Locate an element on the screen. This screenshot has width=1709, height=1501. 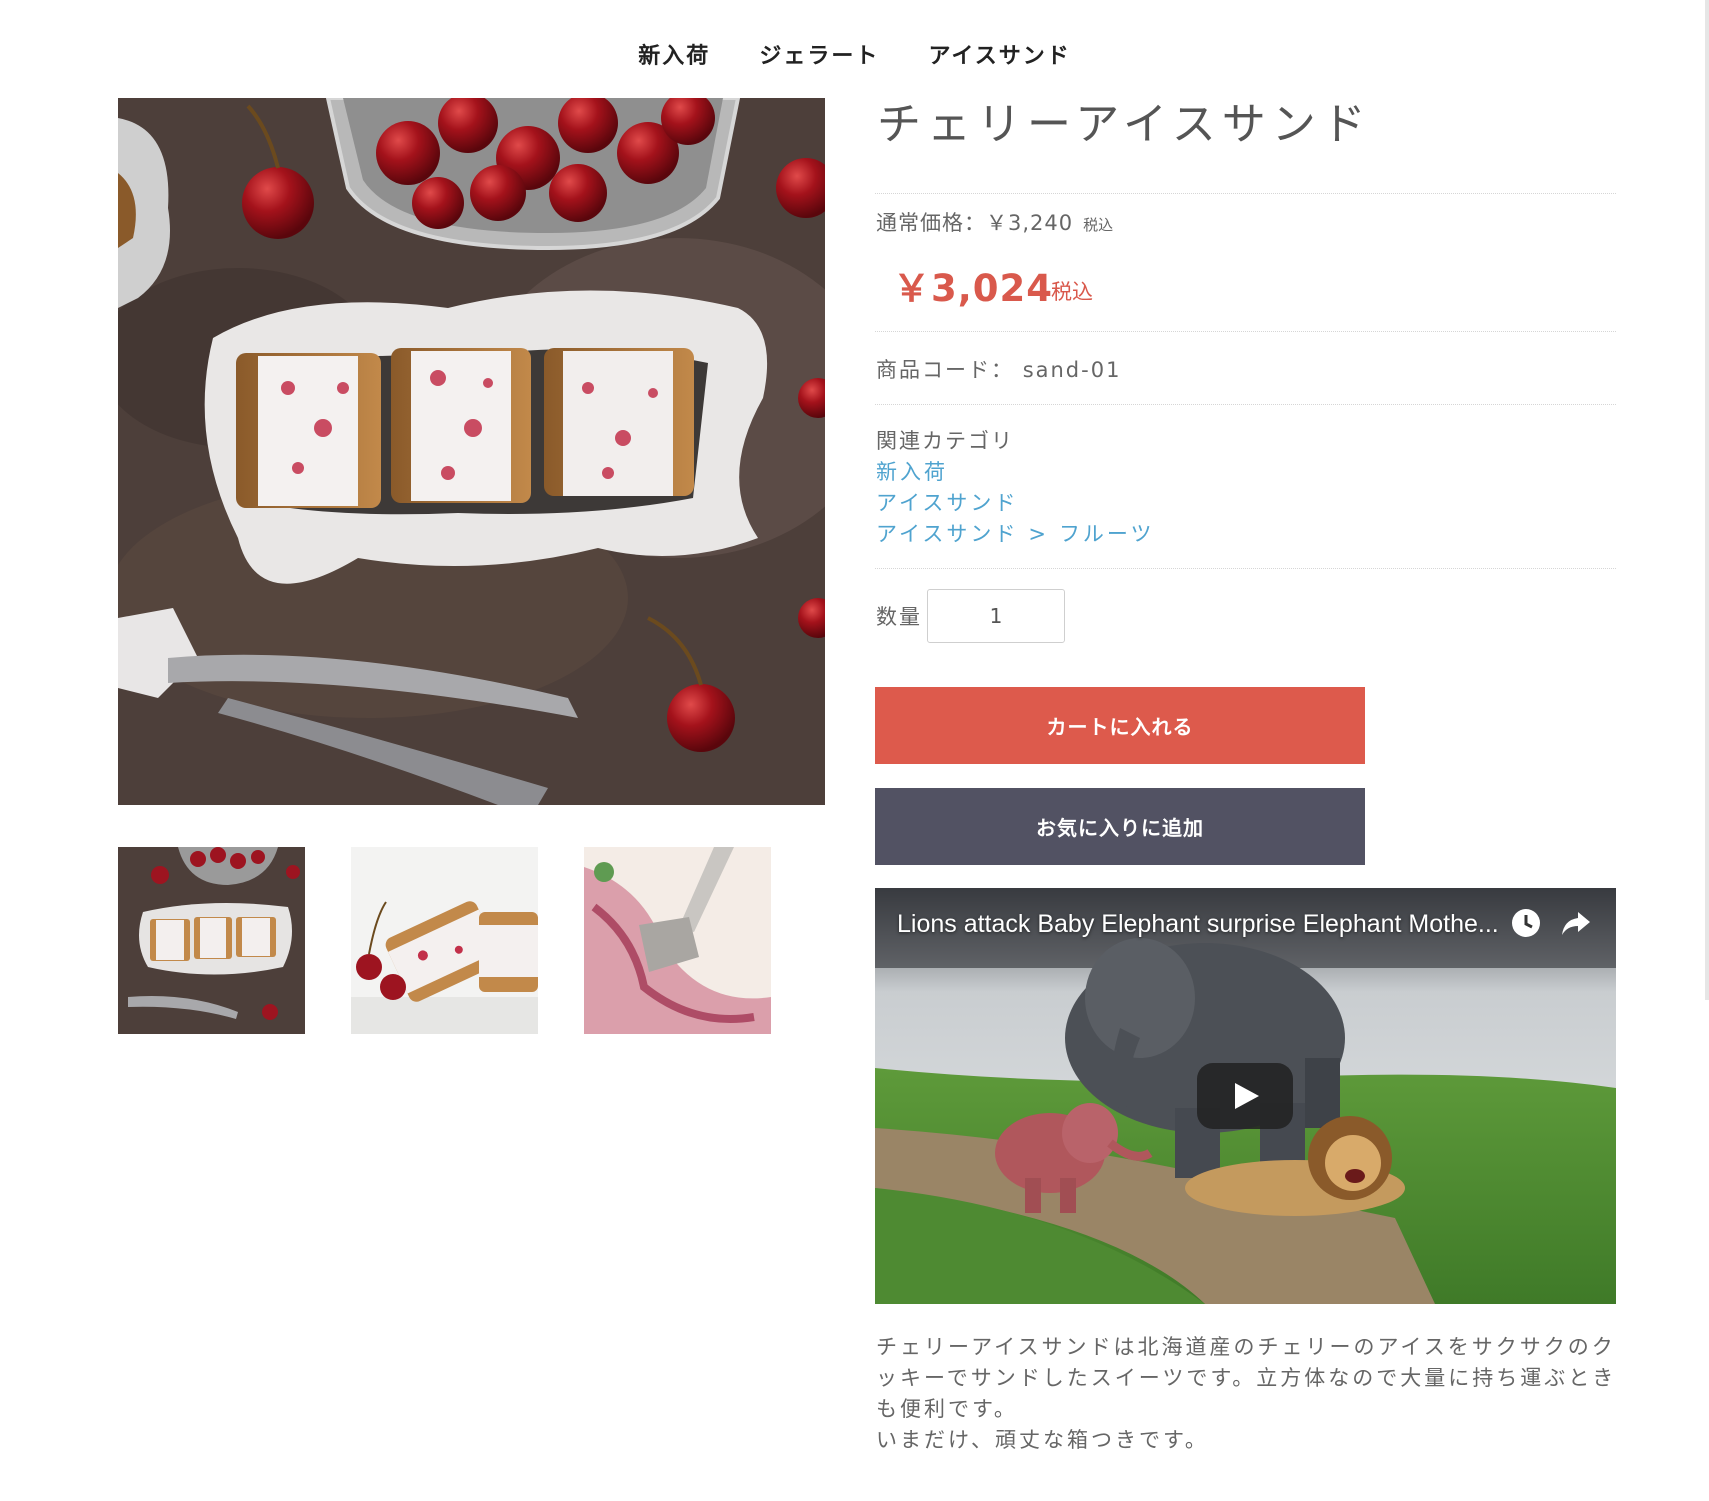
product-code: 商品コード： sand-01 is located at coordinates (998, 369).